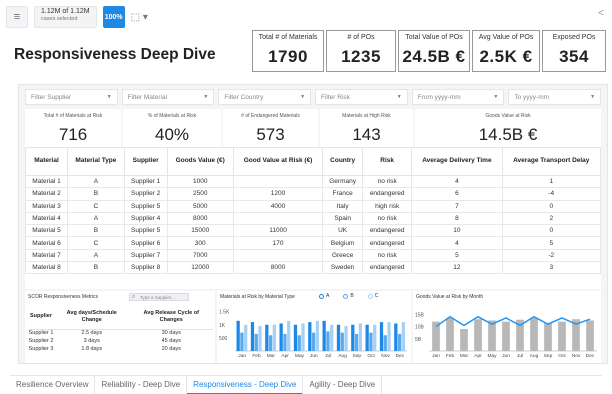  I want to click on cell-country: Sweden, so click(343, 268).